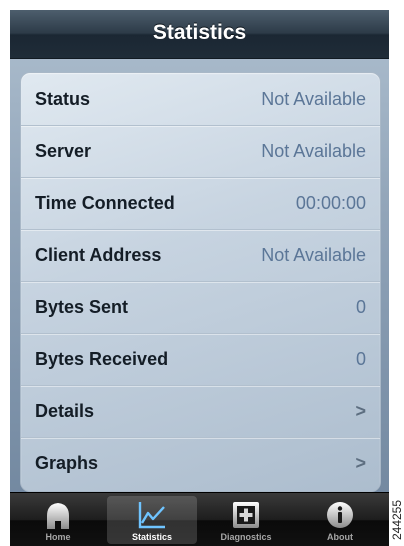 Image resolution: width=404 pixels, height=546 pixels. What do you see at coordinates (102, 359) in the screenshot?
I see `bytes-received-label: Bytes Received` at bounding box center [102, 359].